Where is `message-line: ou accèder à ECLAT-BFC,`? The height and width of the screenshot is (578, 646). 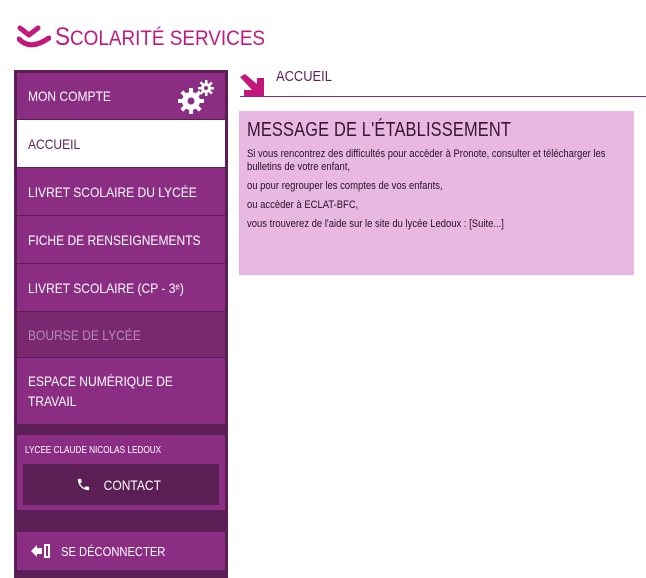
message-line: ou accèder à ECLAT-BFC, is located at coordinates (303, 205).